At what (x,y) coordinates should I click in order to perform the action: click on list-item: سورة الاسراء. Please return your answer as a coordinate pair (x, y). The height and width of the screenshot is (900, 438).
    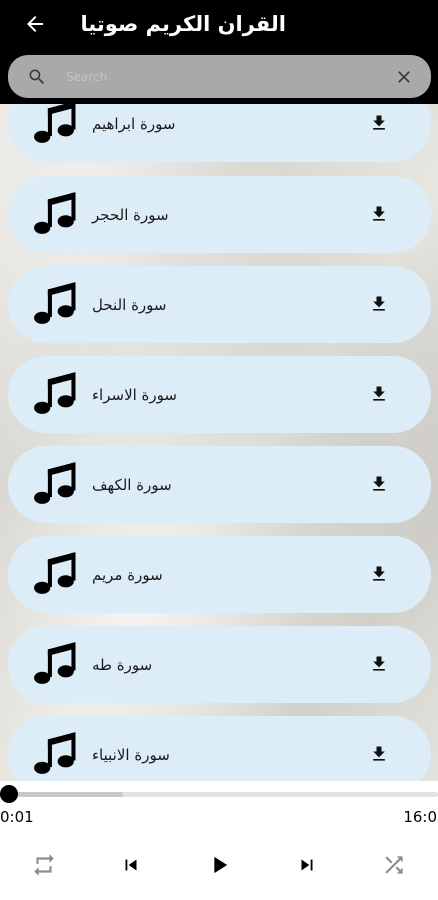
    Looking at the image, I should click on (219, 394).